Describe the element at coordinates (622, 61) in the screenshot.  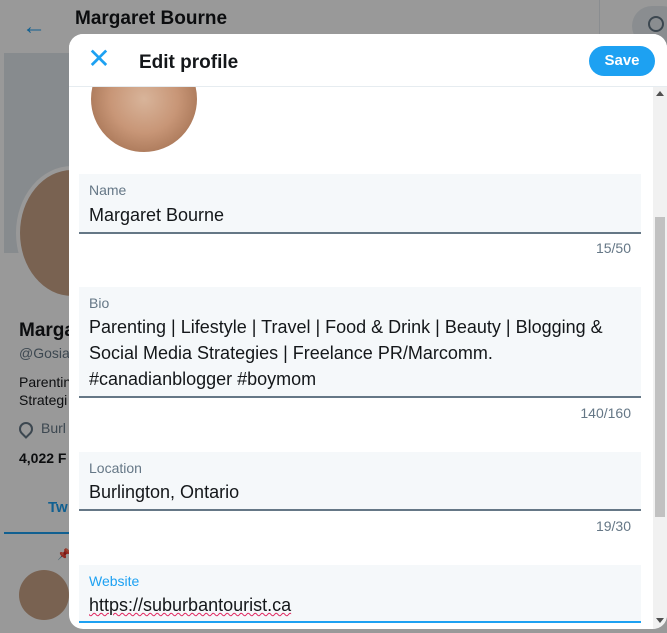
I see `save-button: Save` at that location.